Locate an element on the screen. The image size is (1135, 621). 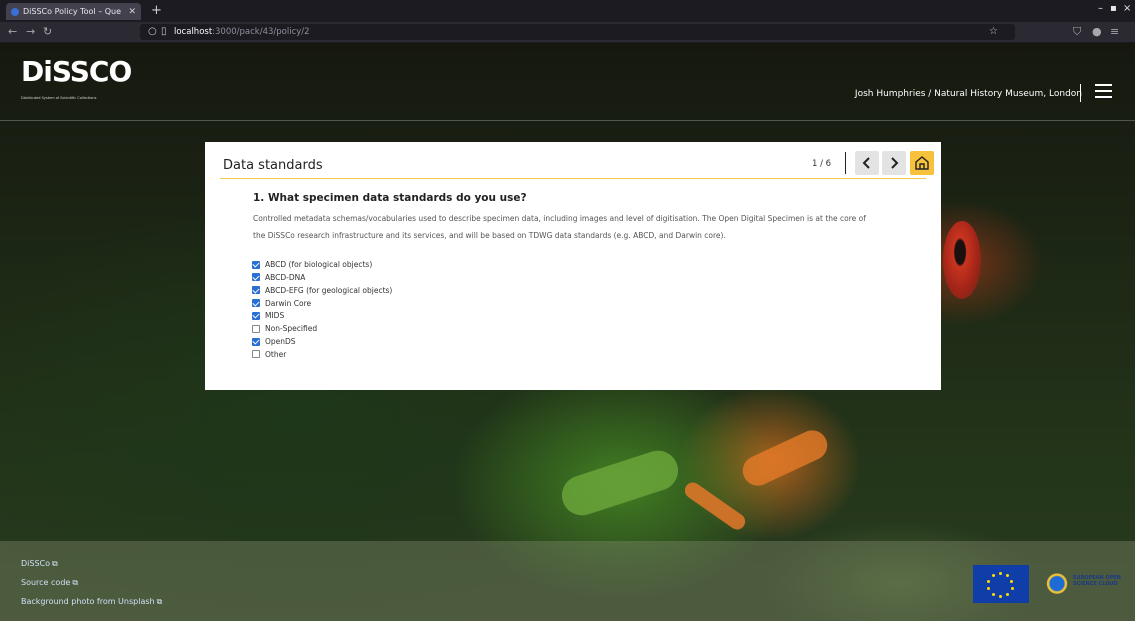
eu-flag-logo is located at coordinates (1001, 584).